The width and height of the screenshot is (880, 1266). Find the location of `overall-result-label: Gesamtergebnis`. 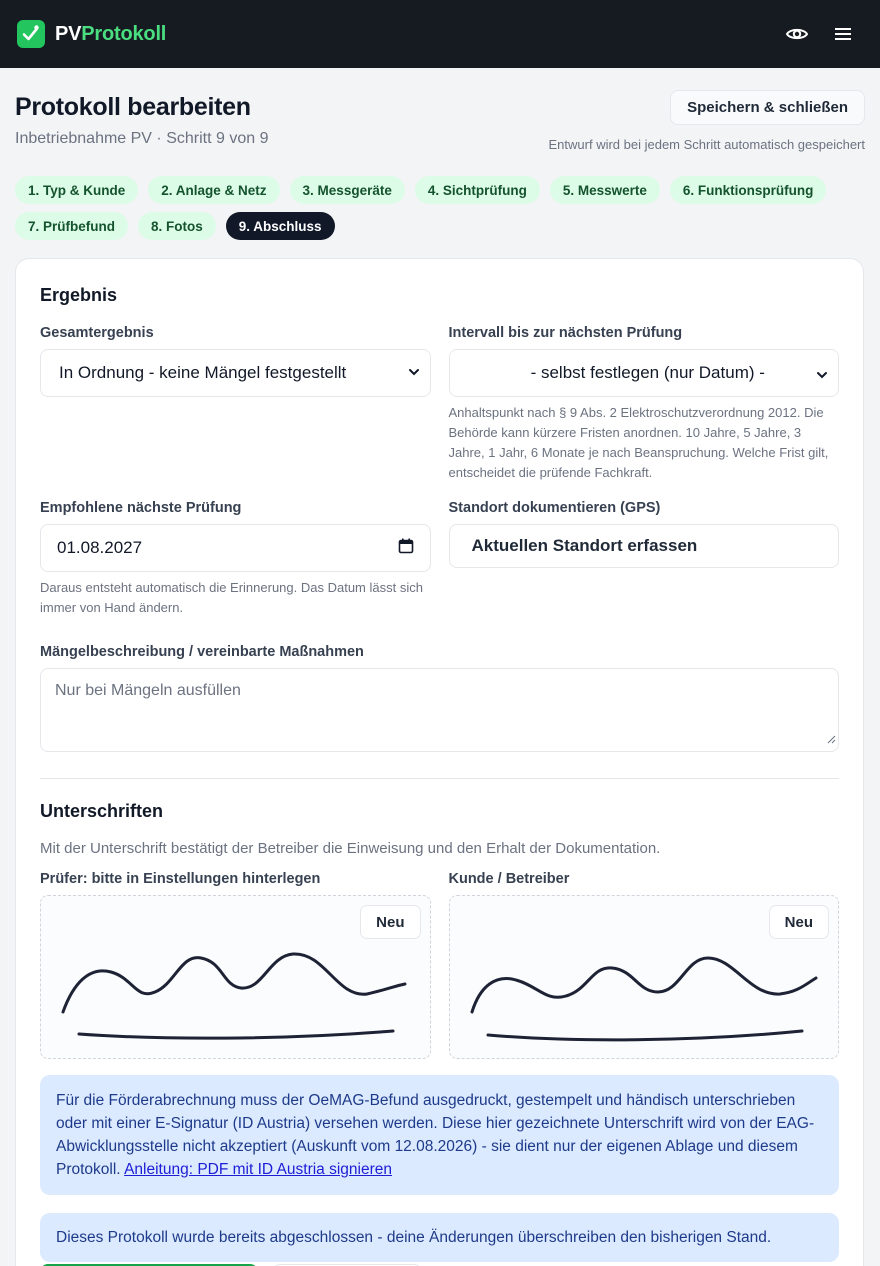

overall-result-label: Gesamtergebnis is located at coordinates (97, 333).